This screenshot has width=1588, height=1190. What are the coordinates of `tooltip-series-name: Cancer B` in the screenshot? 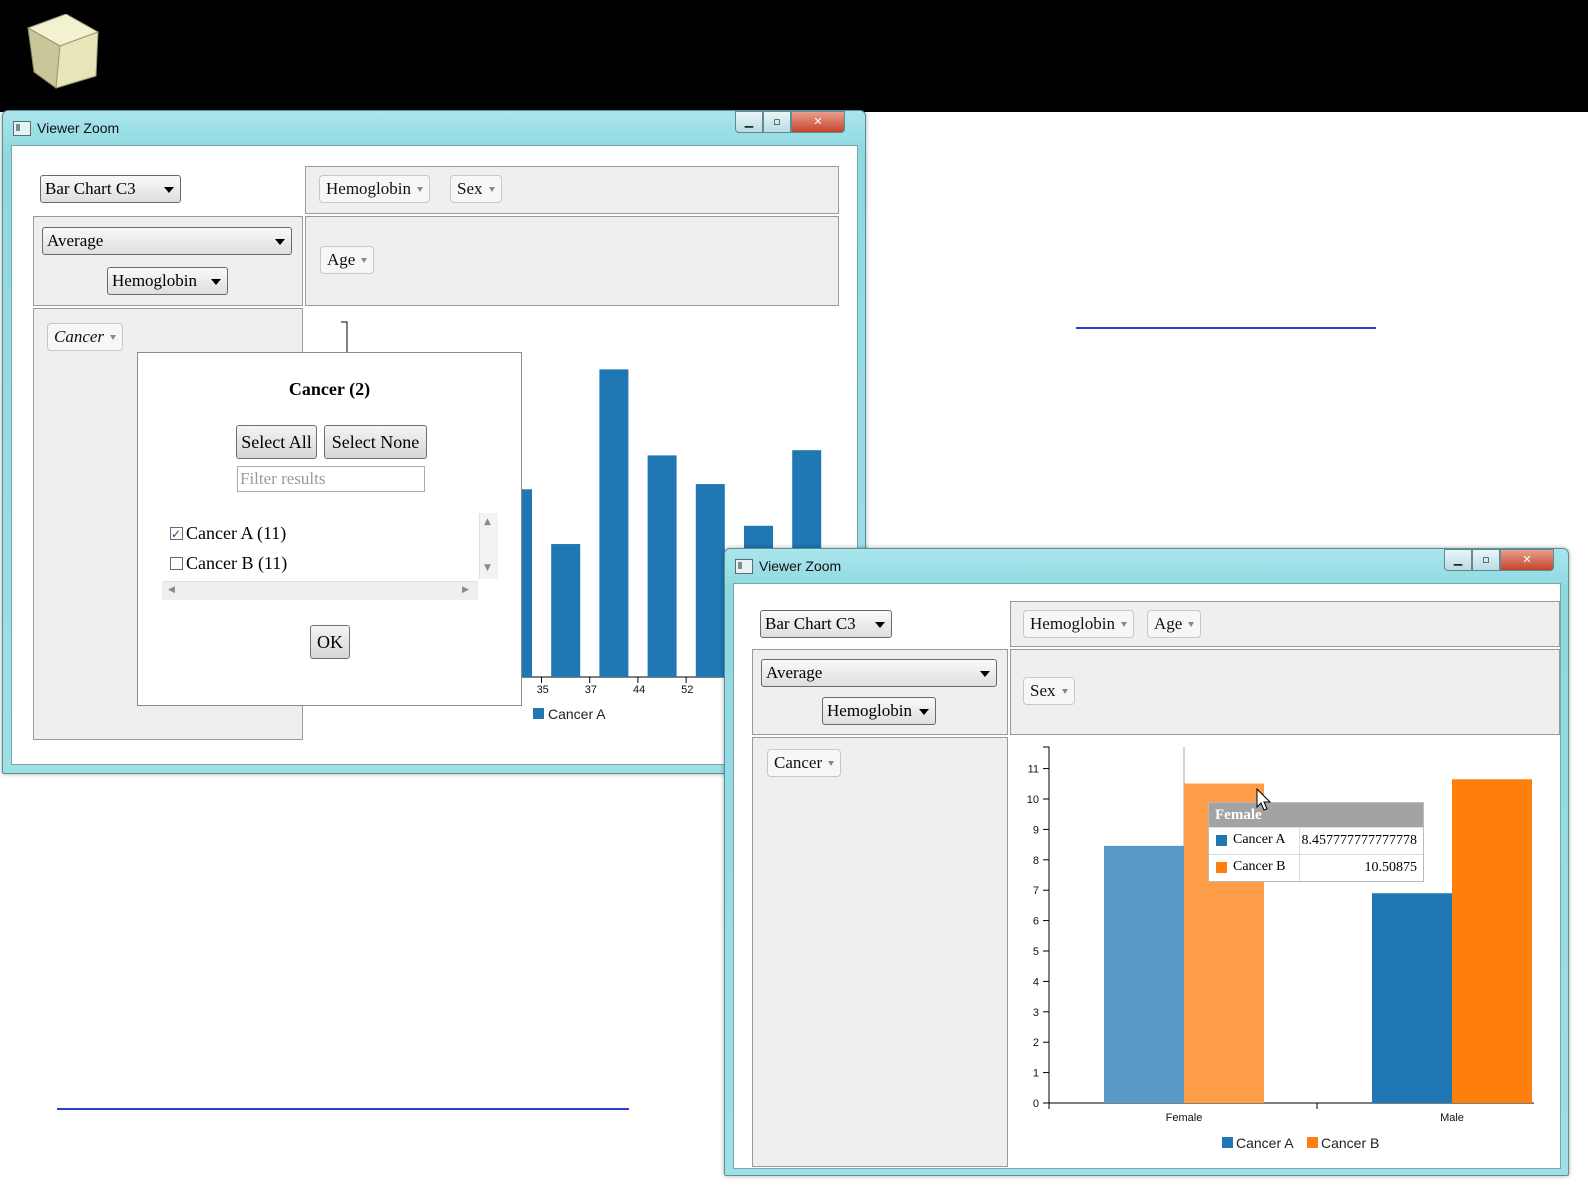 It's located at (1259, 866).